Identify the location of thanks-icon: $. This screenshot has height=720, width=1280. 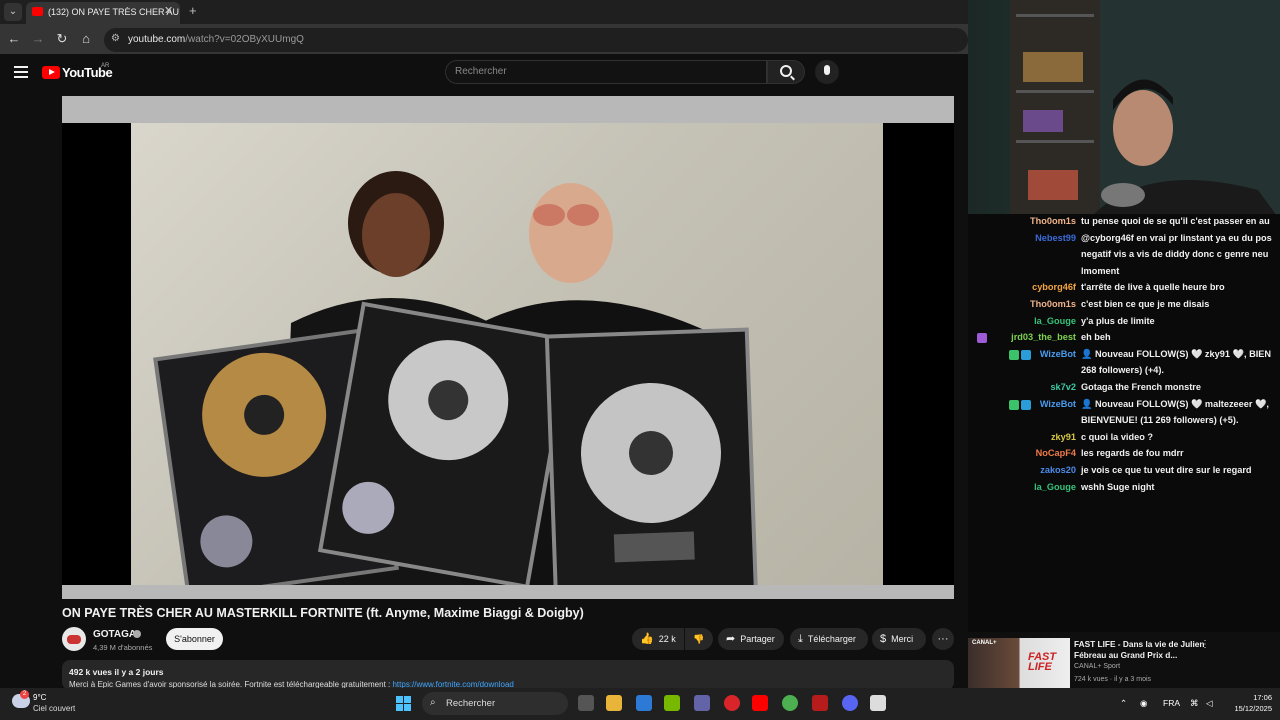
(883, 639).